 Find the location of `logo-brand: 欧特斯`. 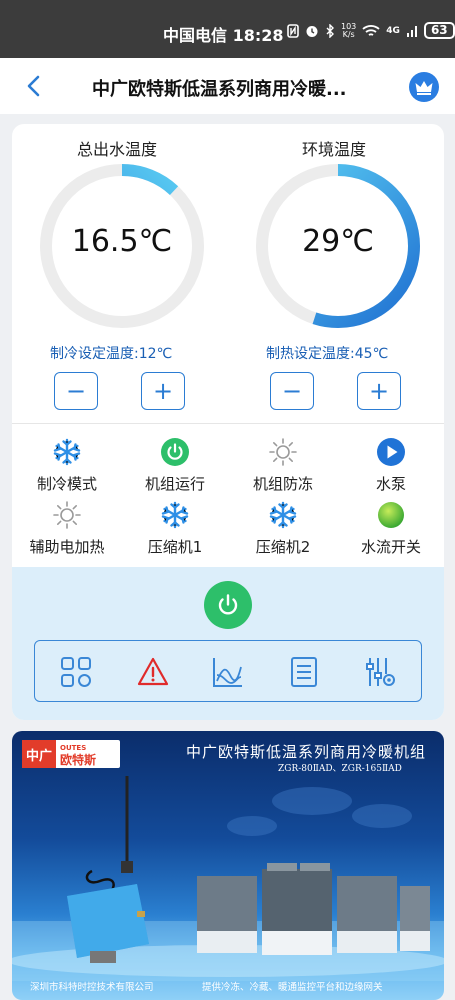

logo-brand: 欧特斯 is located at coordinates (78, 760).